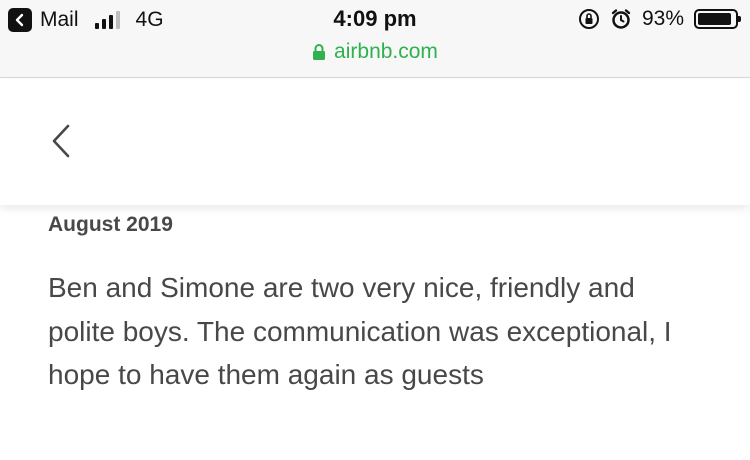  I want to click on battery-percent: 93%, so click(662, 18).